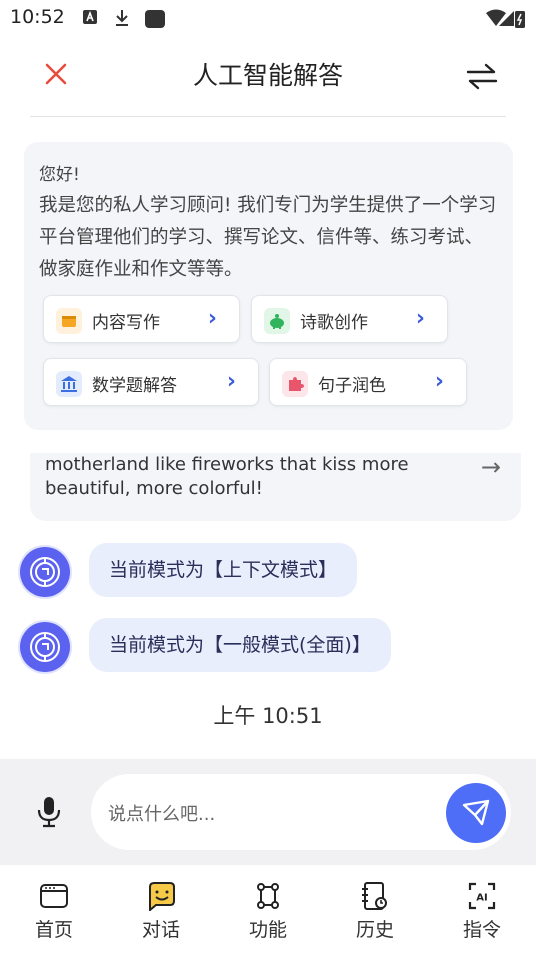 The image size is (536, 954). I want to click on tab-label: 功能, so click(267, 930).